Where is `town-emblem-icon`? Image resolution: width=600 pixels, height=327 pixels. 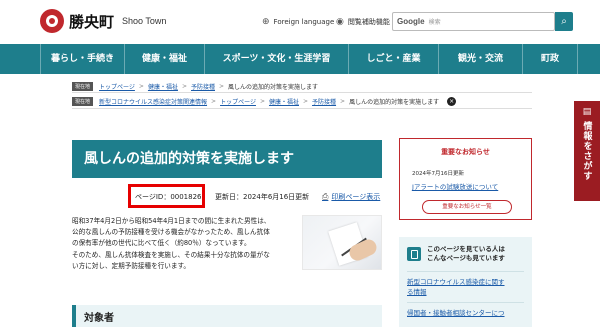
town-emblem-icon is located at coordinates (52, 21).